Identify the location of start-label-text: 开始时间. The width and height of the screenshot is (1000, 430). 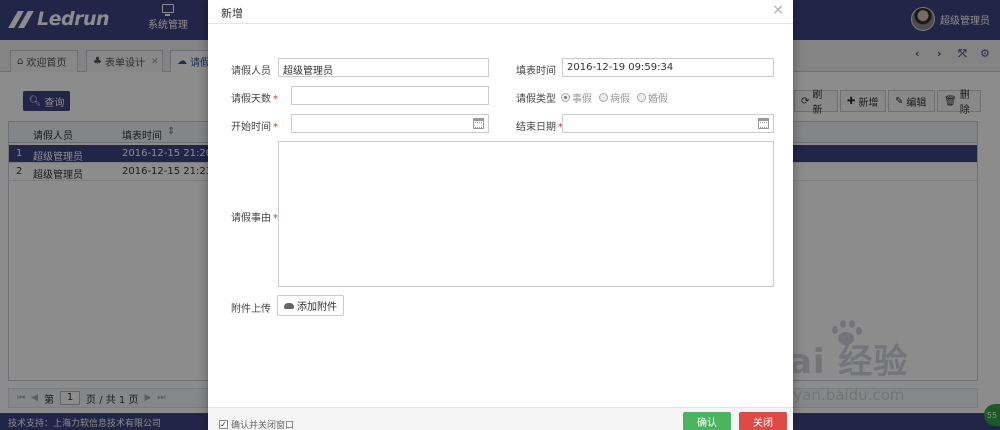
(251, 127).